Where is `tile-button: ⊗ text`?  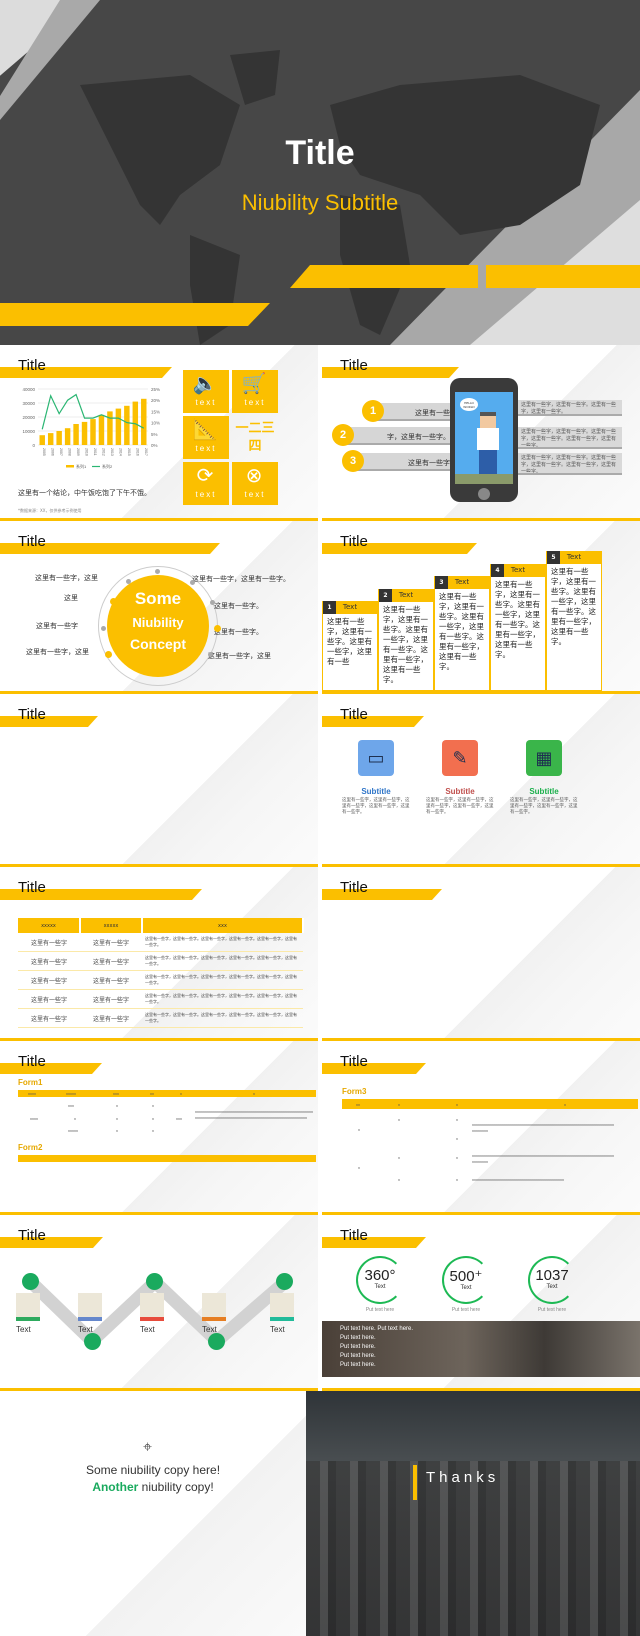
tile-button: ⊗ text is located at coordinates (255, 483).